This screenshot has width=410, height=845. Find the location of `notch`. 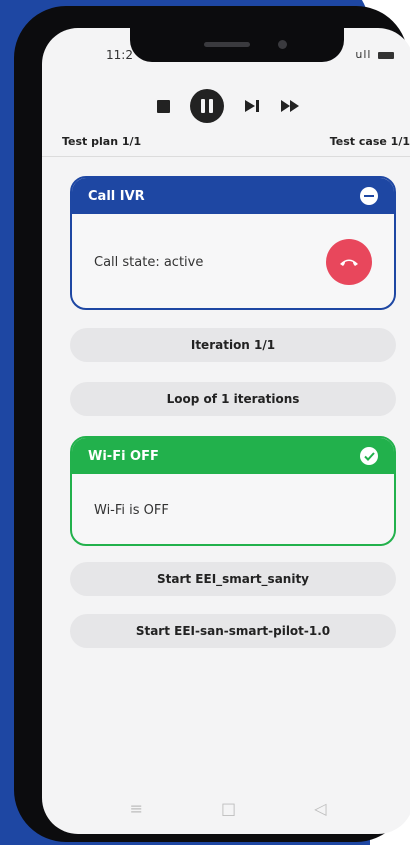

notch is located at coordinates (237, 45).